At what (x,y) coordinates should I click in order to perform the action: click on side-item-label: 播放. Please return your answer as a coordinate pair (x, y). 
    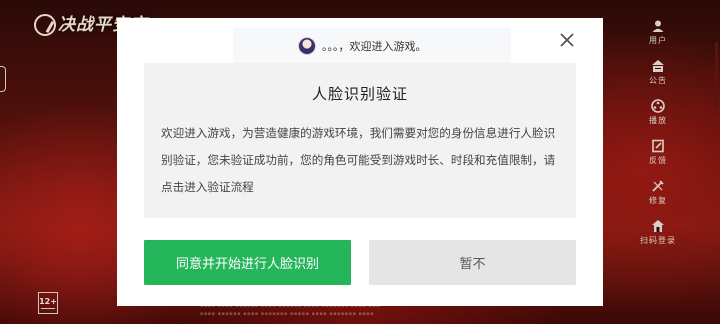
    Looking at the image, I should click on (658, 120).